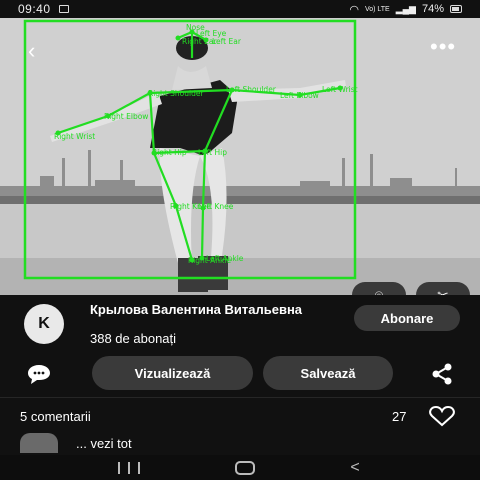  What do you see at coordinates (240, 9) in the screenshot?
I see `status-bar: 09:40 ◠ Vo) LTE ▂▄▆ 74%` at bounding box center [240, 9].